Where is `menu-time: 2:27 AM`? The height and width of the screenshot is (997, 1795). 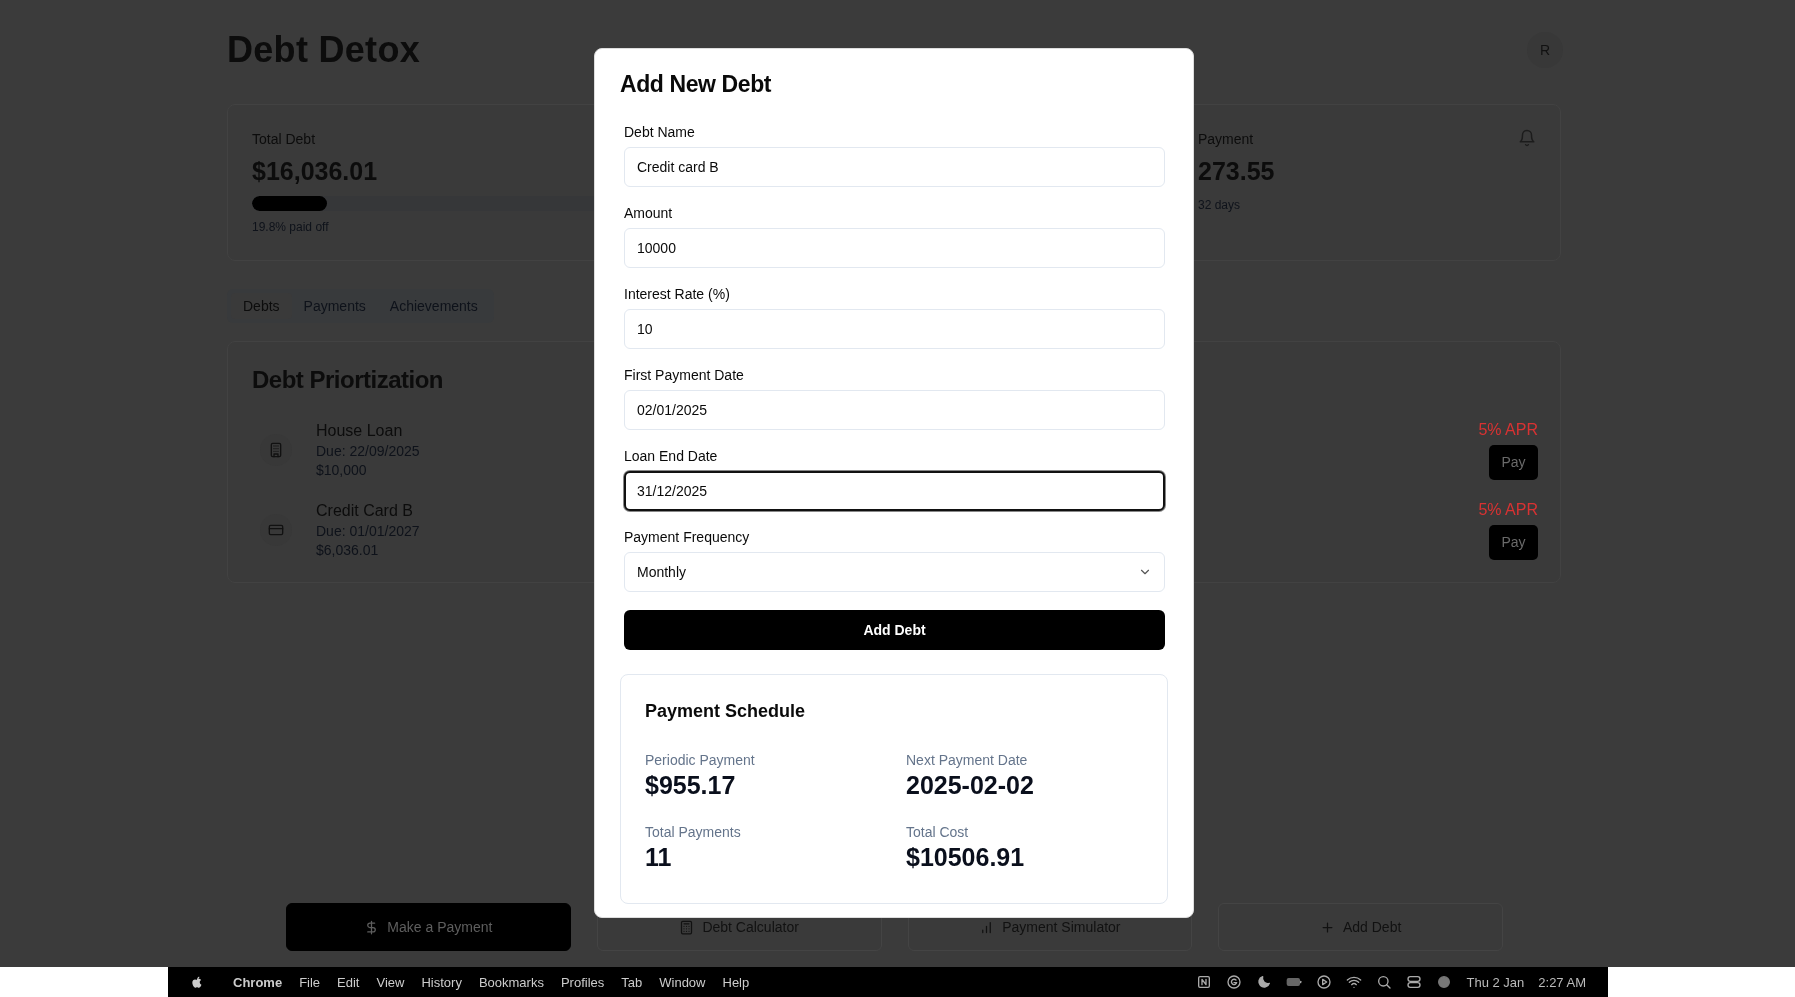 menu-time: 2:27 AM is located at coordinates (1562, 982).